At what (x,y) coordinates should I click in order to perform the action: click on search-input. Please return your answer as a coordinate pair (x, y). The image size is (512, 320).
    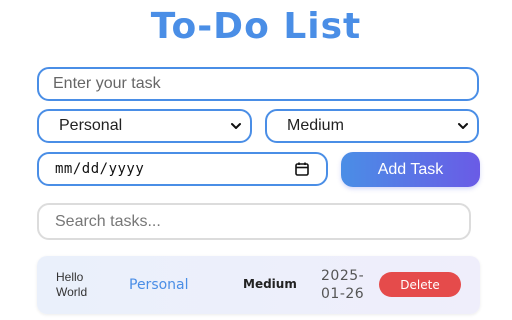
    Looking at the image, I should click on (254, 221).